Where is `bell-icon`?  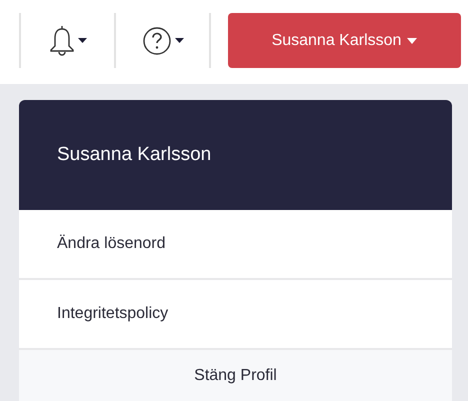
bell-icon is located at coordinates (61, 41).